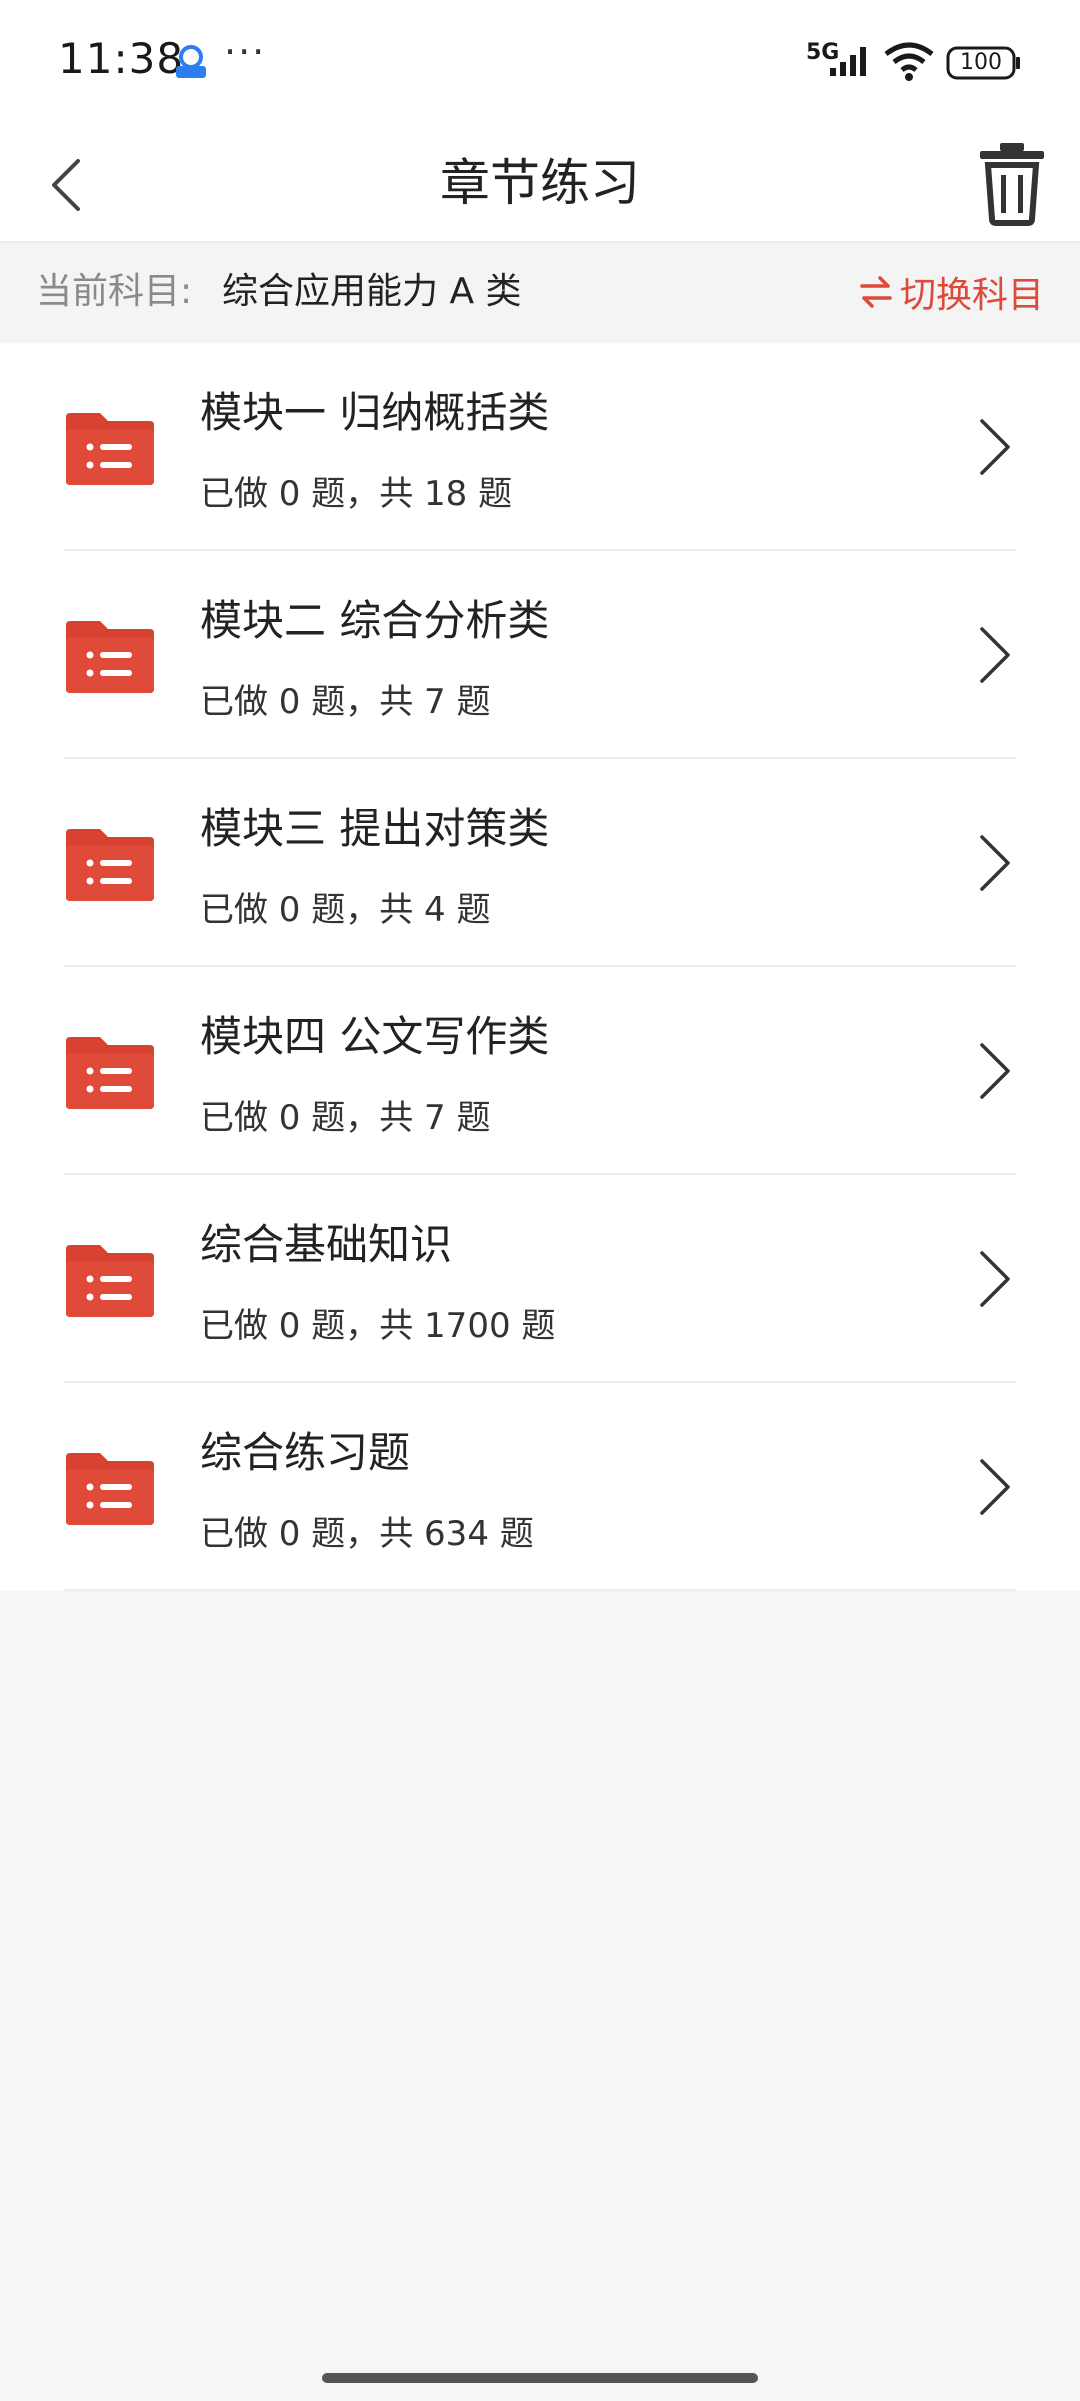 The width and height of the screenshot is (1080, 2401). Describe the element at coordinates (372, 291) in the screenshot. I see `subject-value: 综合应用能力 A 类` at that location.